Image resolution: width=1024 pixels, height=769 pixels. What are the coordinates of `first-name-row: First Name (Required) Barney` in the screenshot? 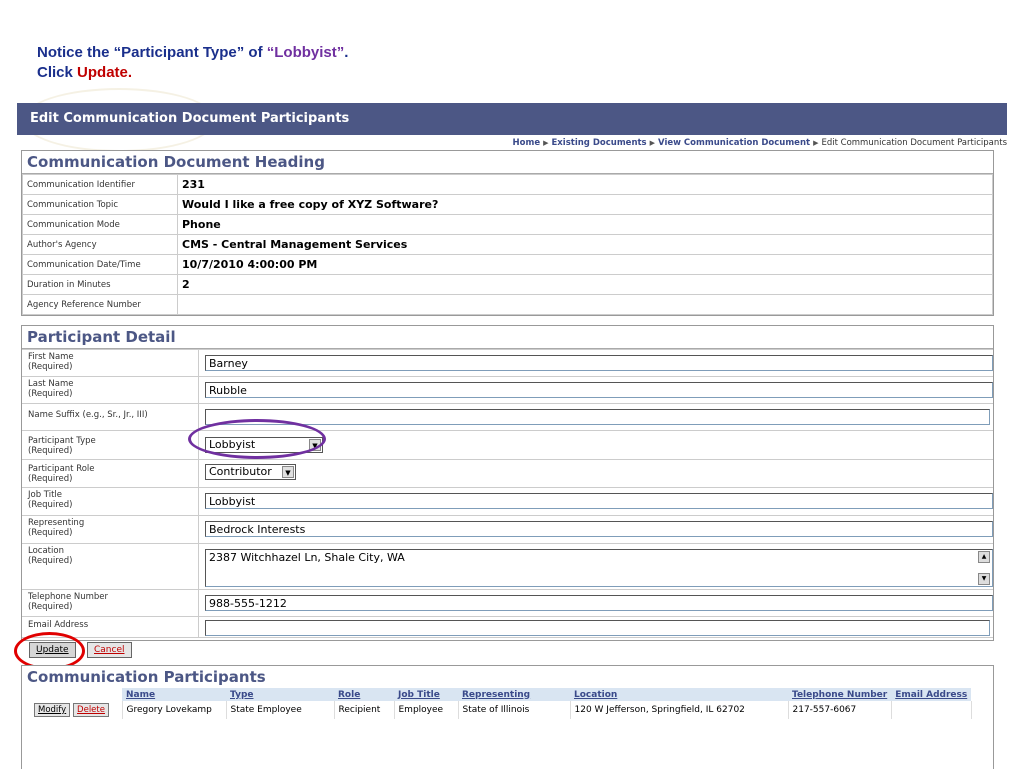 It's located at (507, 362).